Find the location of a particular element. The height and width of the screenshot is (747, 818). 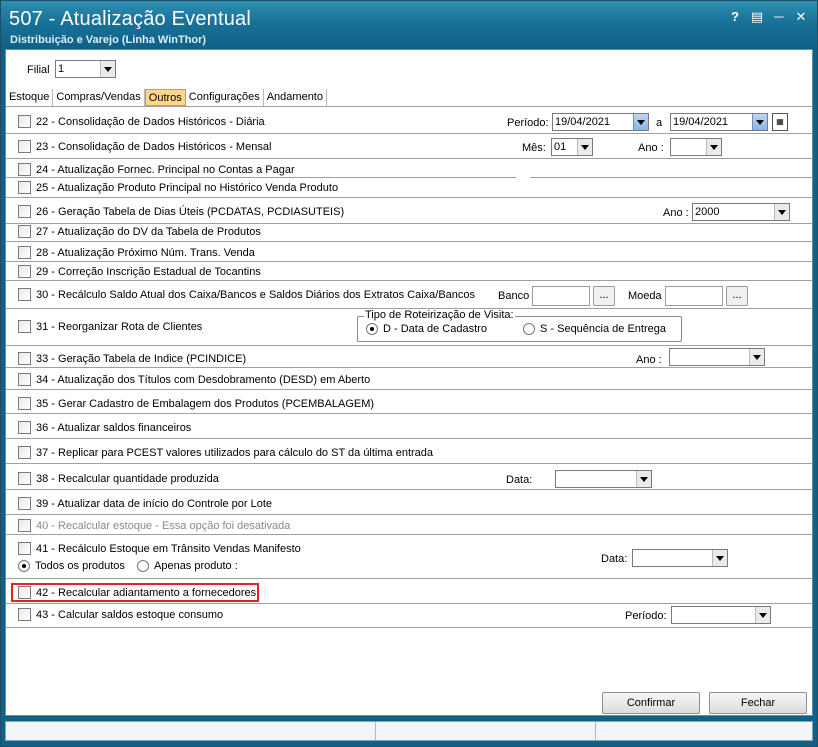

ano-23-select is located at coordinates (696, 147).